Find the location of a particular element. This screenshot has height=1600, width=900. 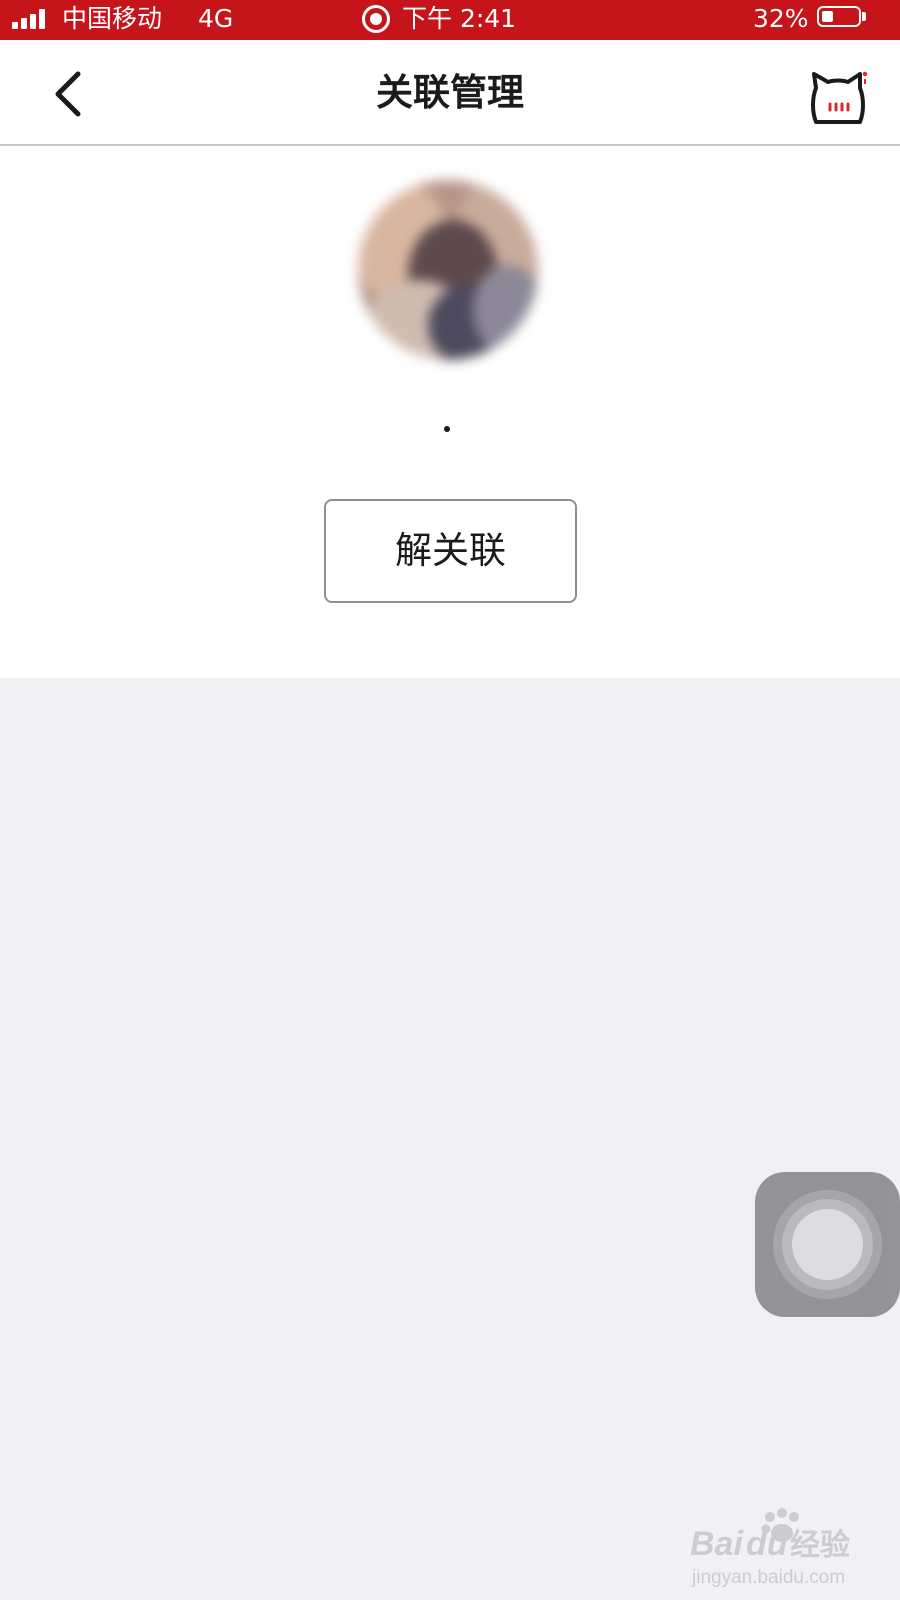

assistive-touch-button is located at coordinates (827, 1244).